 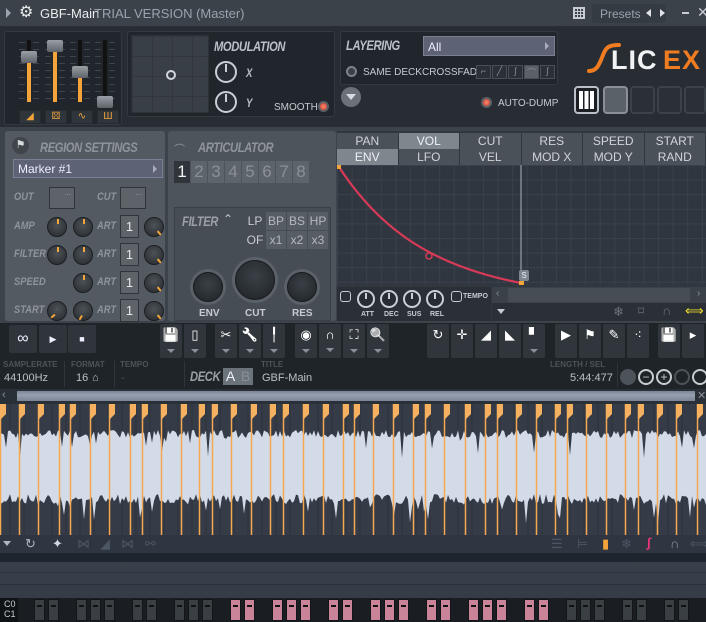 What do you see at coordinates (353, 580) in the screenshot?
I see `pitch-lane` at bounding box center [353, 580].